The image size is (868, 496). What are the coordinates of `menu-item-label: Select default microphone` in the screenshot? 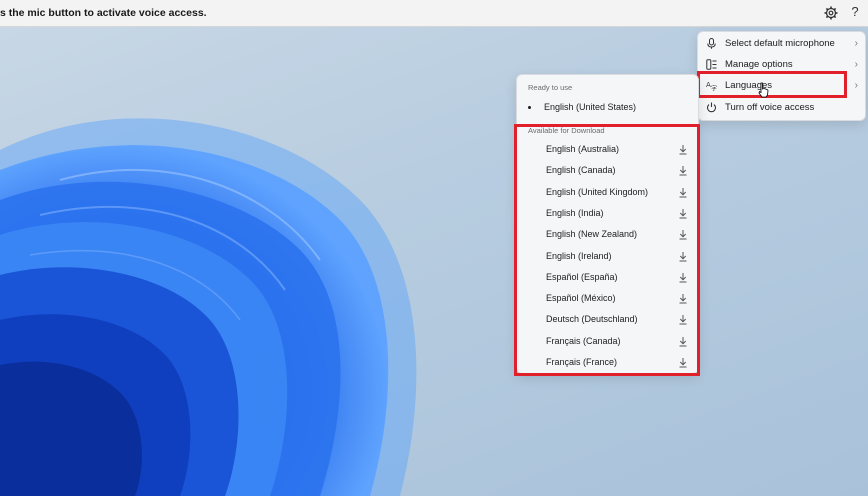 It's located at (780, 43).